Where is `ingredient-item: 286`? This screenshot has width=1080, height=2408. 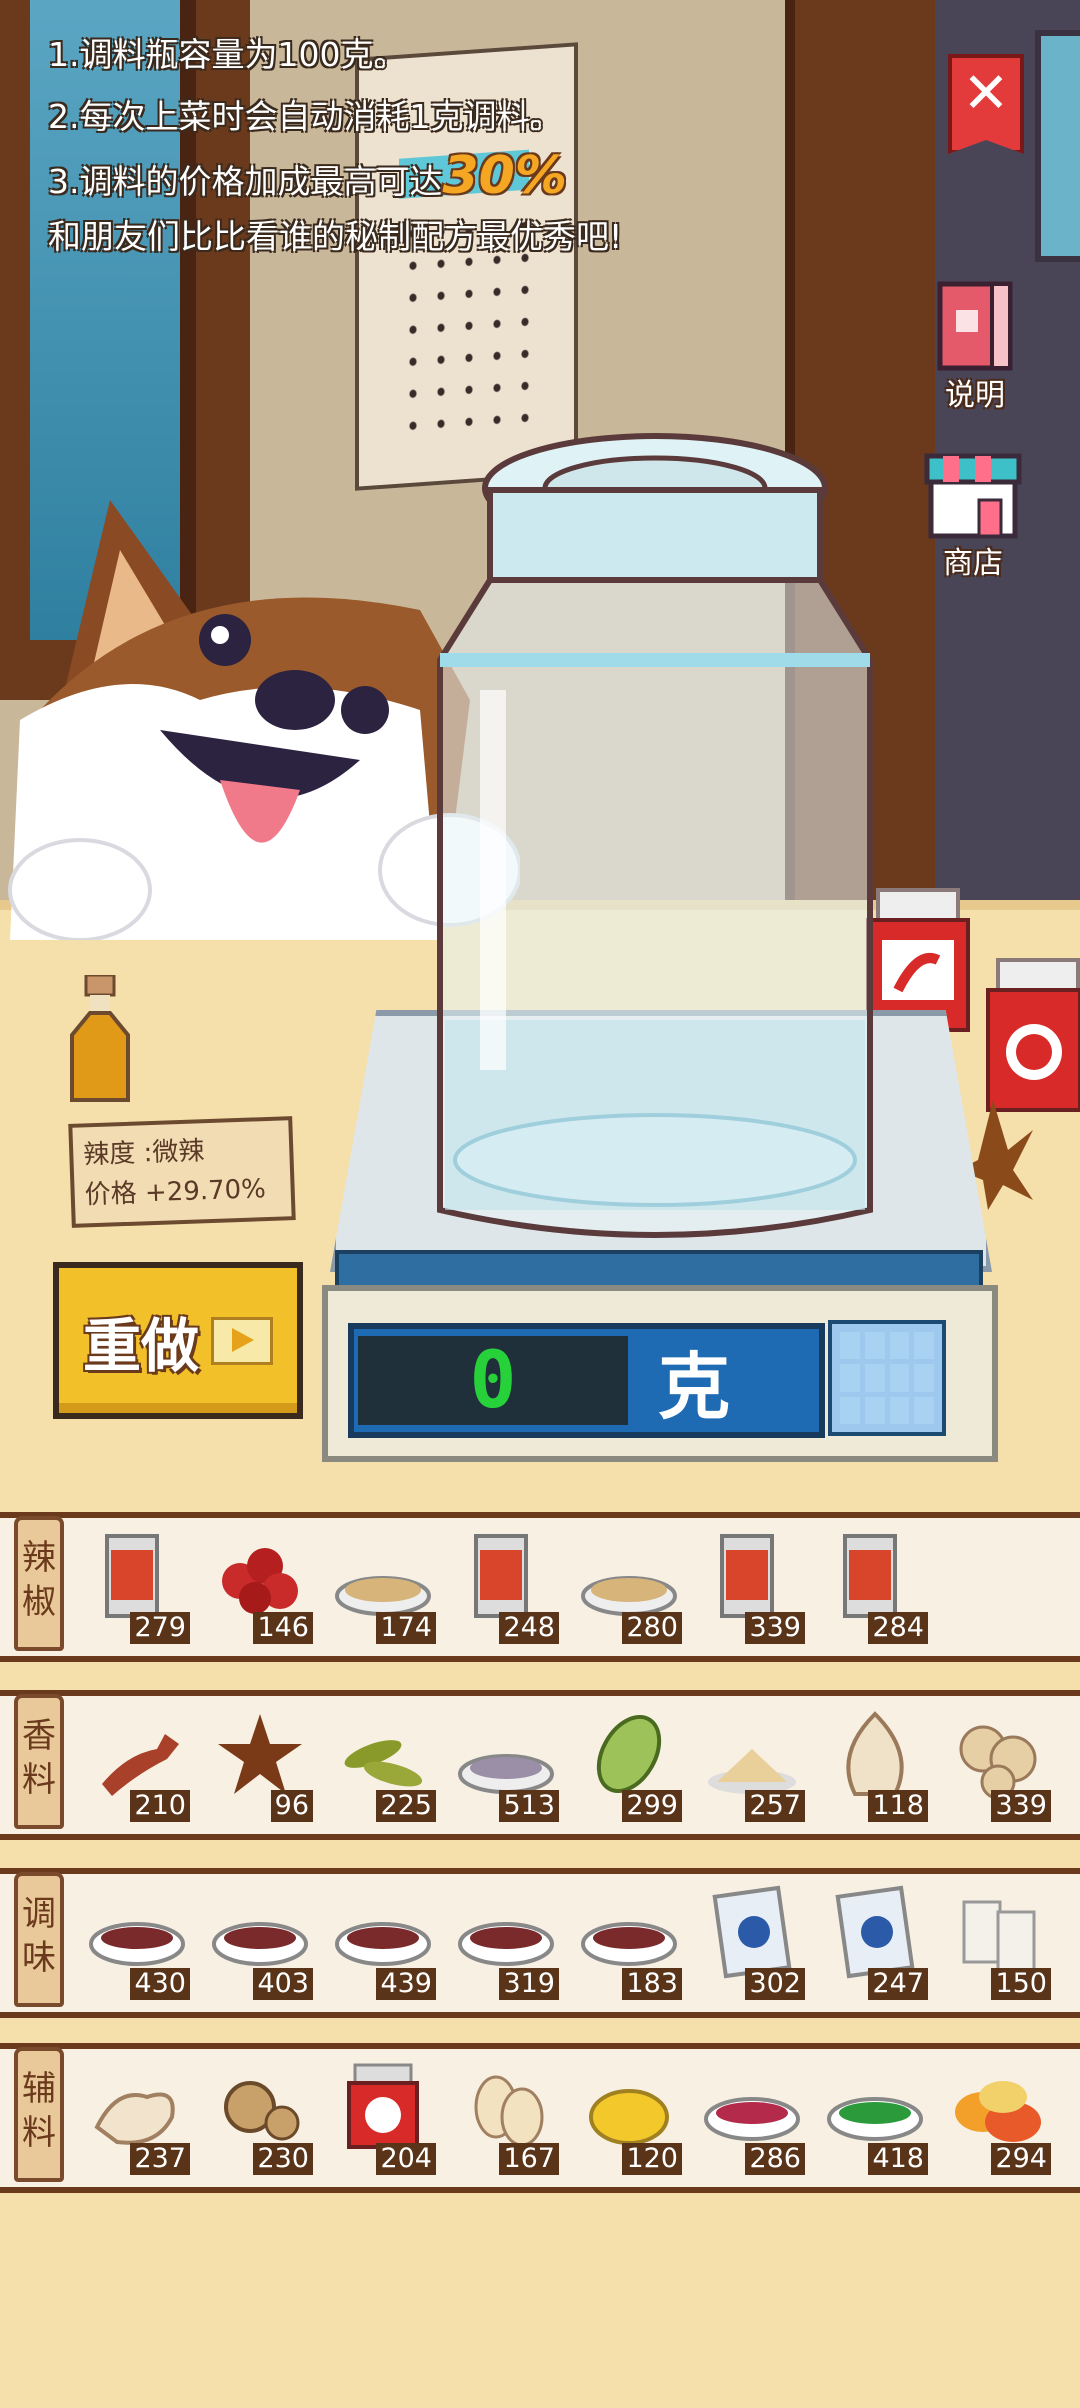 ingredient-item: 286 is located at coordinates (752, 2114).